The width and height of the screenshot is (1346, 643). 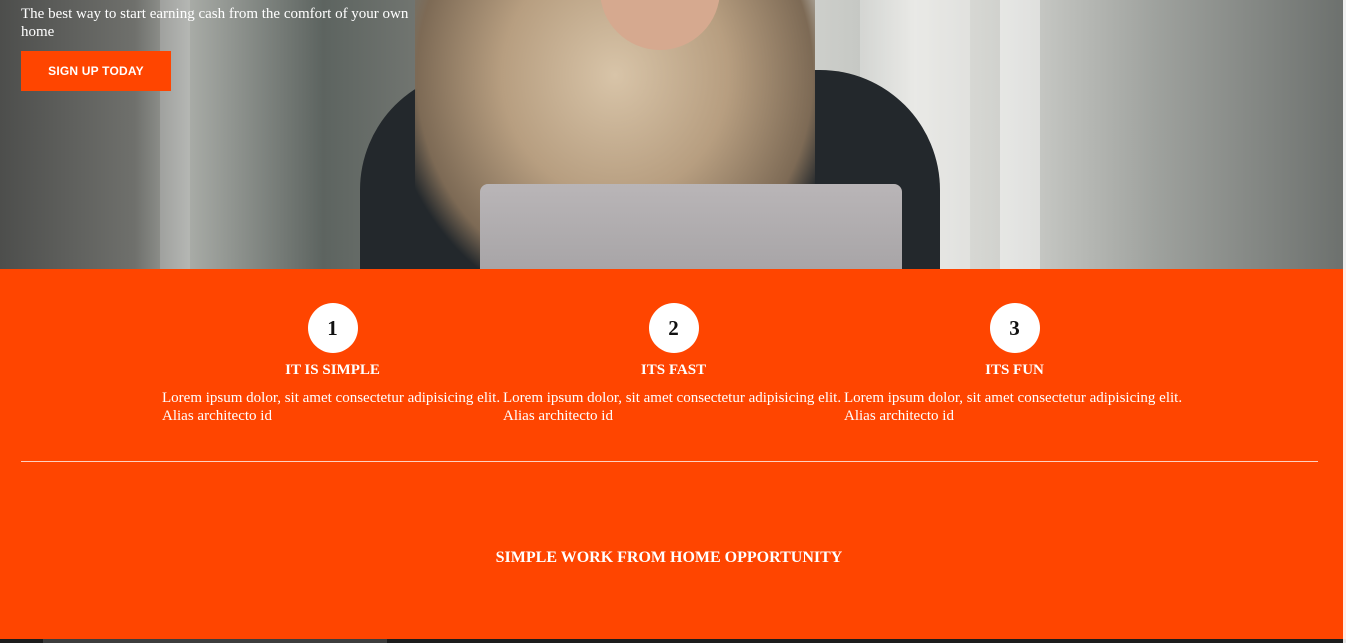 I want to click on cta-heading: SIMPLE WORK FROM HOME OPPORTUNITY, so click(x=669, y=557).